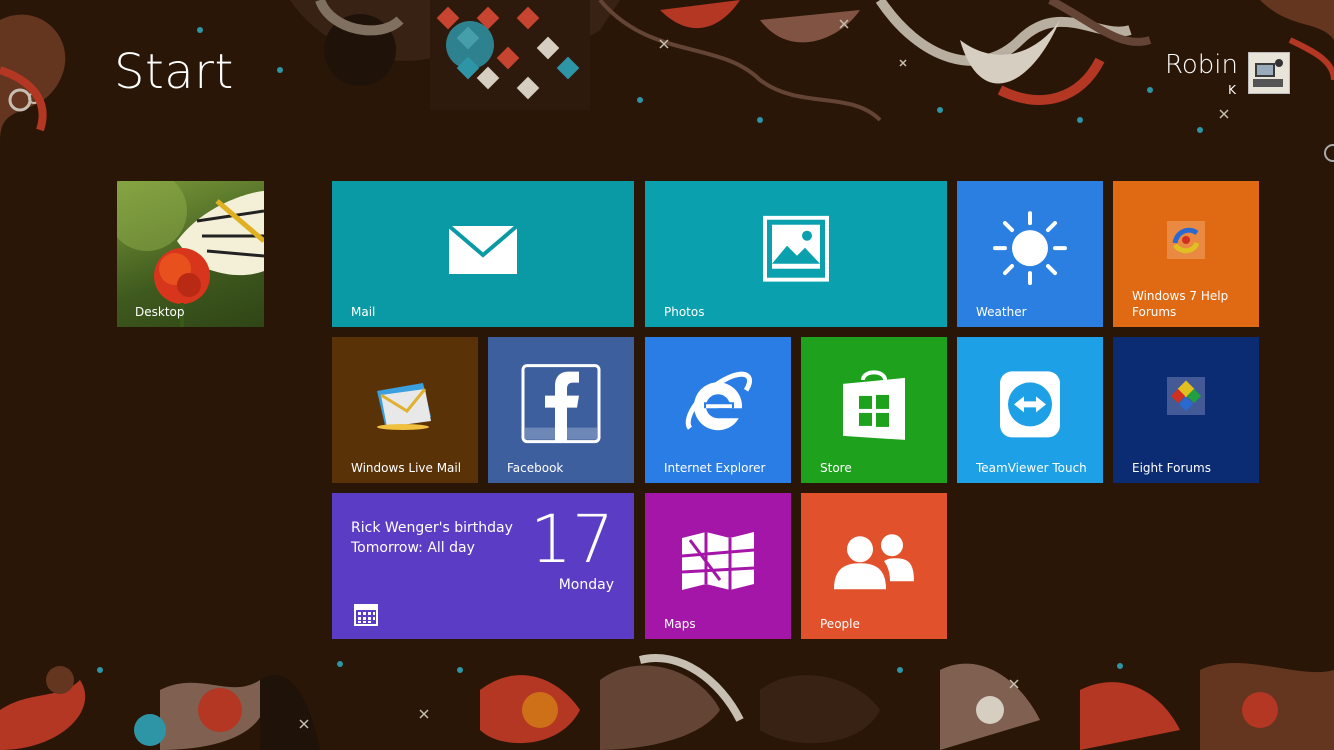  I want to click on sun-icon, so click(1030, 248).